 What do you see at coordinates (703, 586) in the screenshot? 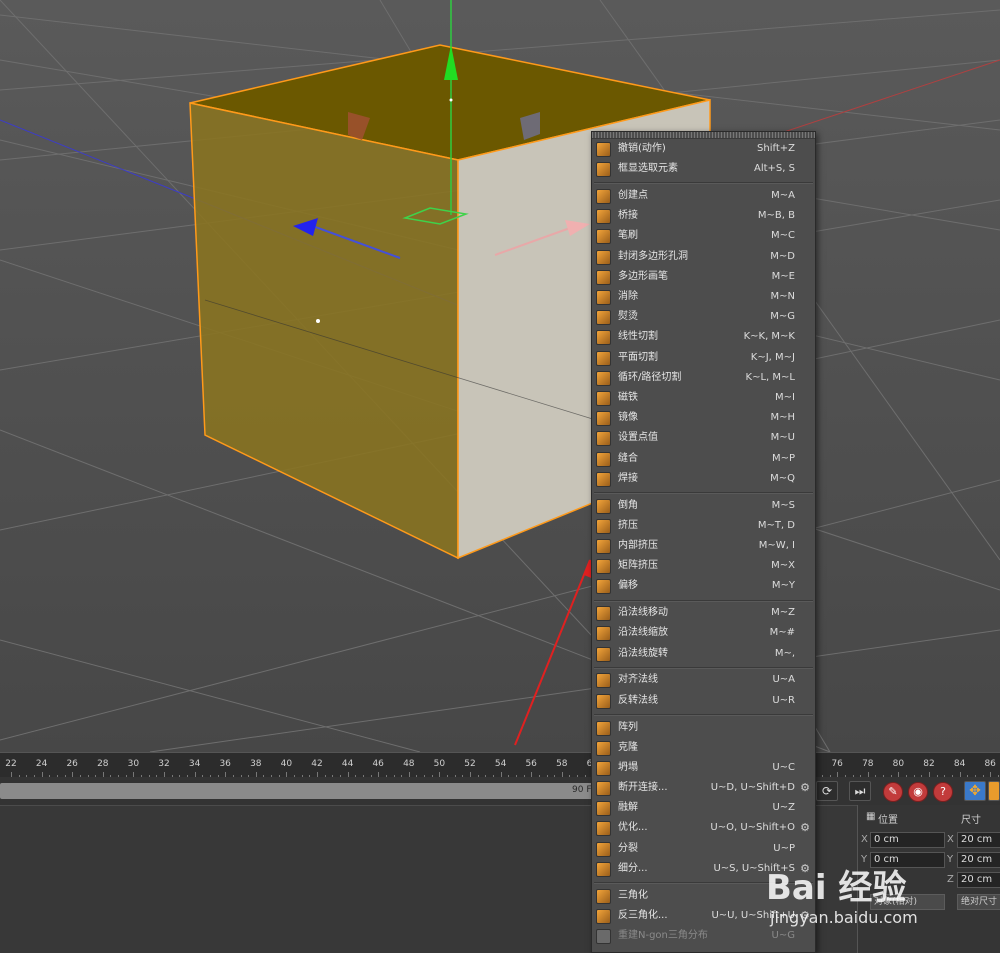
I see `menu-item-smooth-shift: 偏移 M~Y` at bounding box center [703, 586].